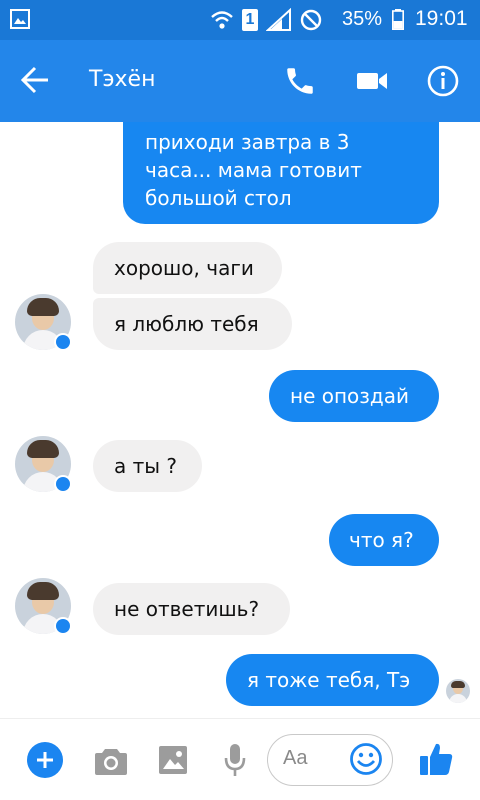 This screenshot has height=800, width=480. I want to click on video-camera-icon, so click(372, 81).